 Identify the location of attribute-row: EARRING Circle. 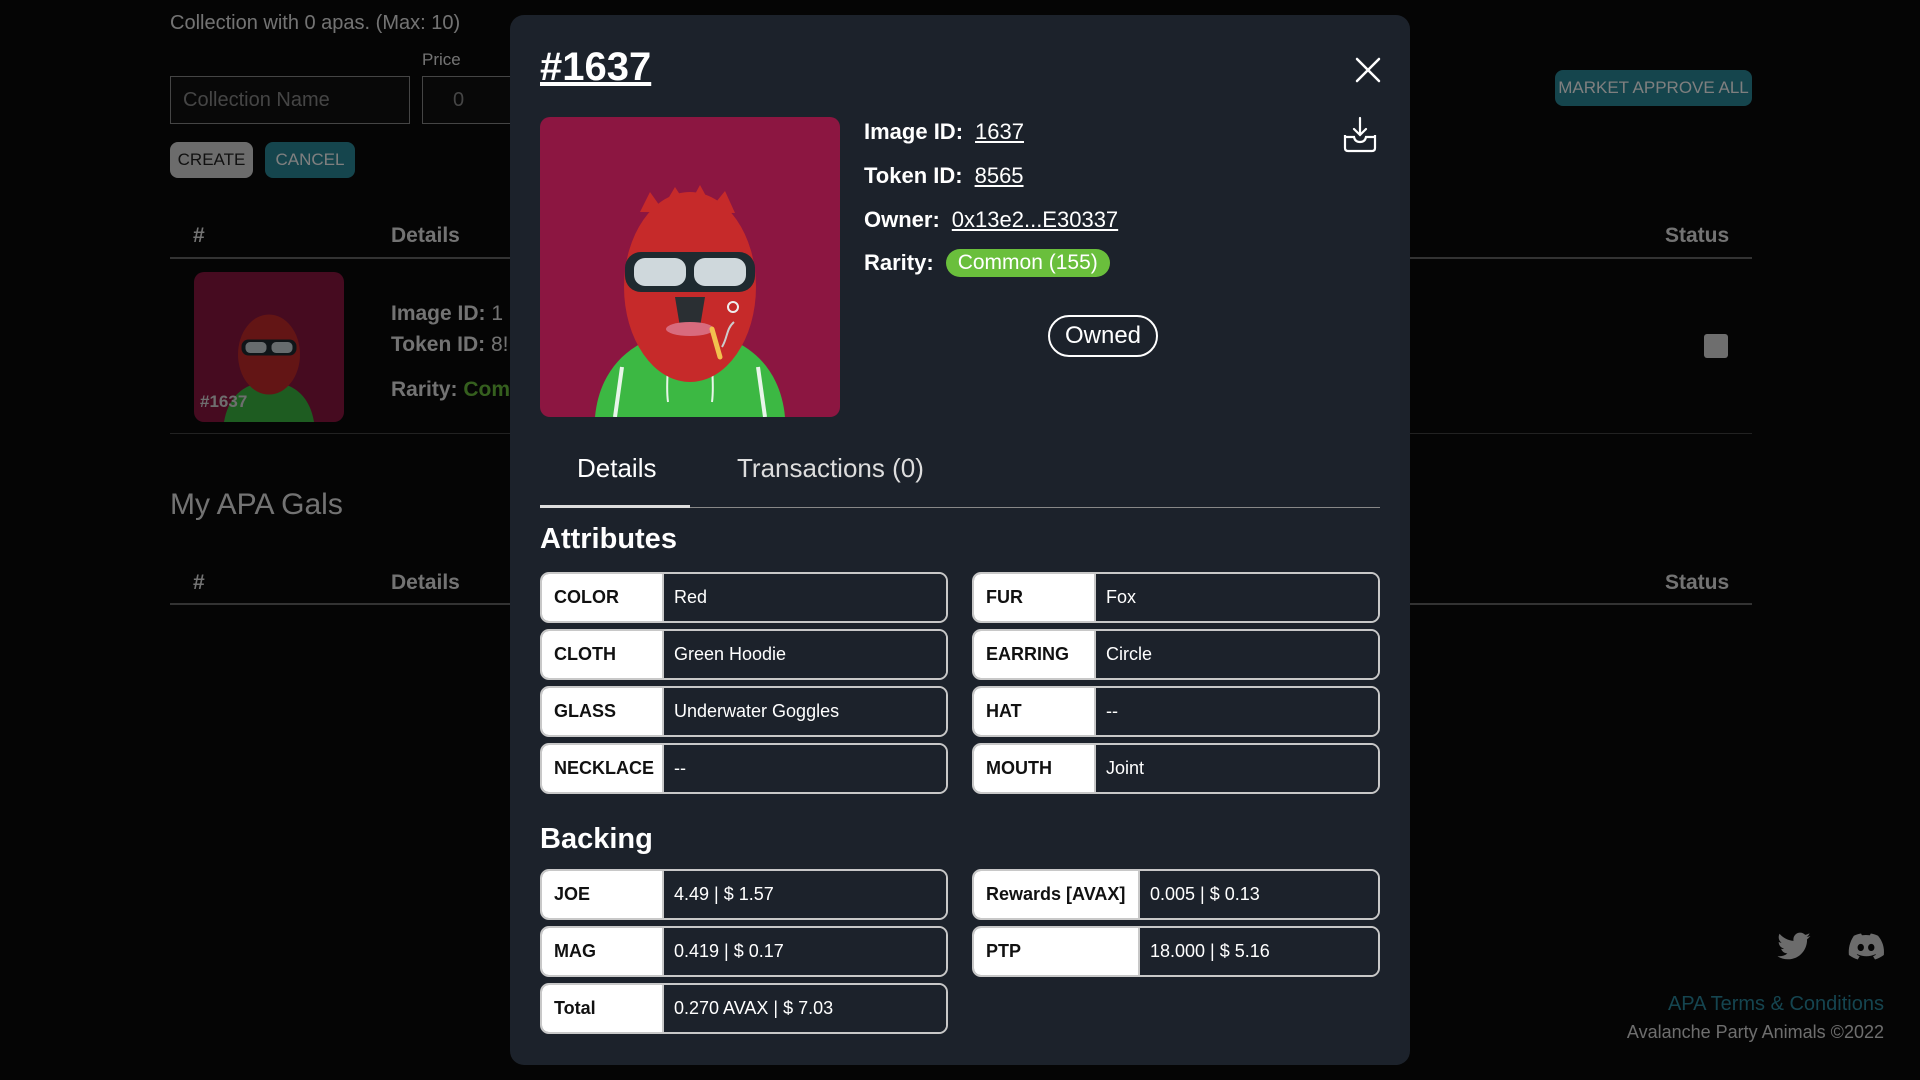
(1176, 654).